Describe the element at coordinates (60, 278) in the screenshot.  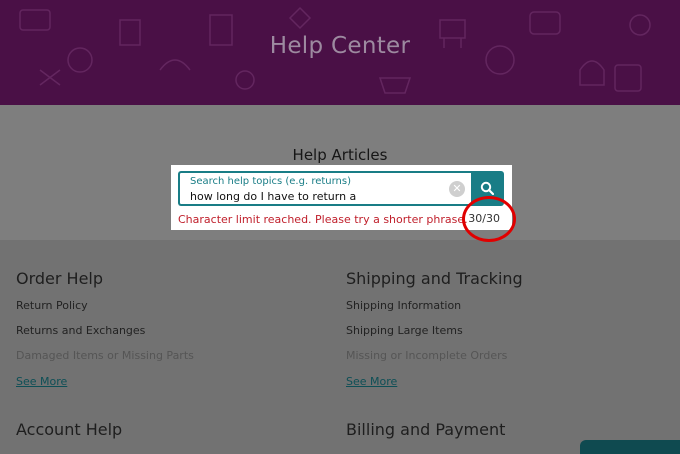
I see `order-help-title: Order Help` at that location.